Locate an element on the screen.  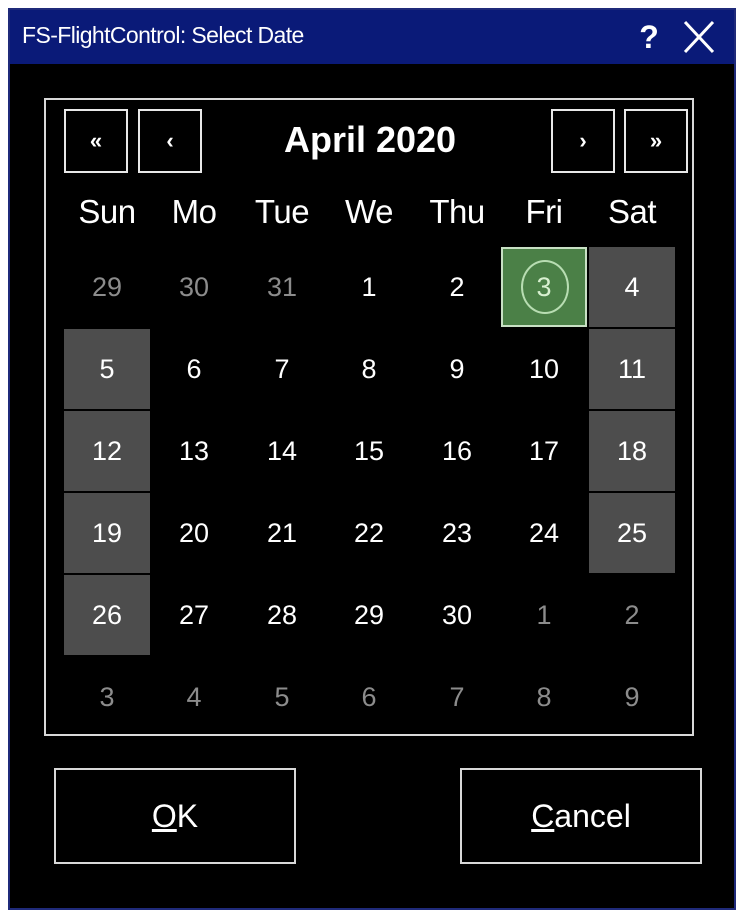
day-number: 24 is located at coordinates (544, 533).